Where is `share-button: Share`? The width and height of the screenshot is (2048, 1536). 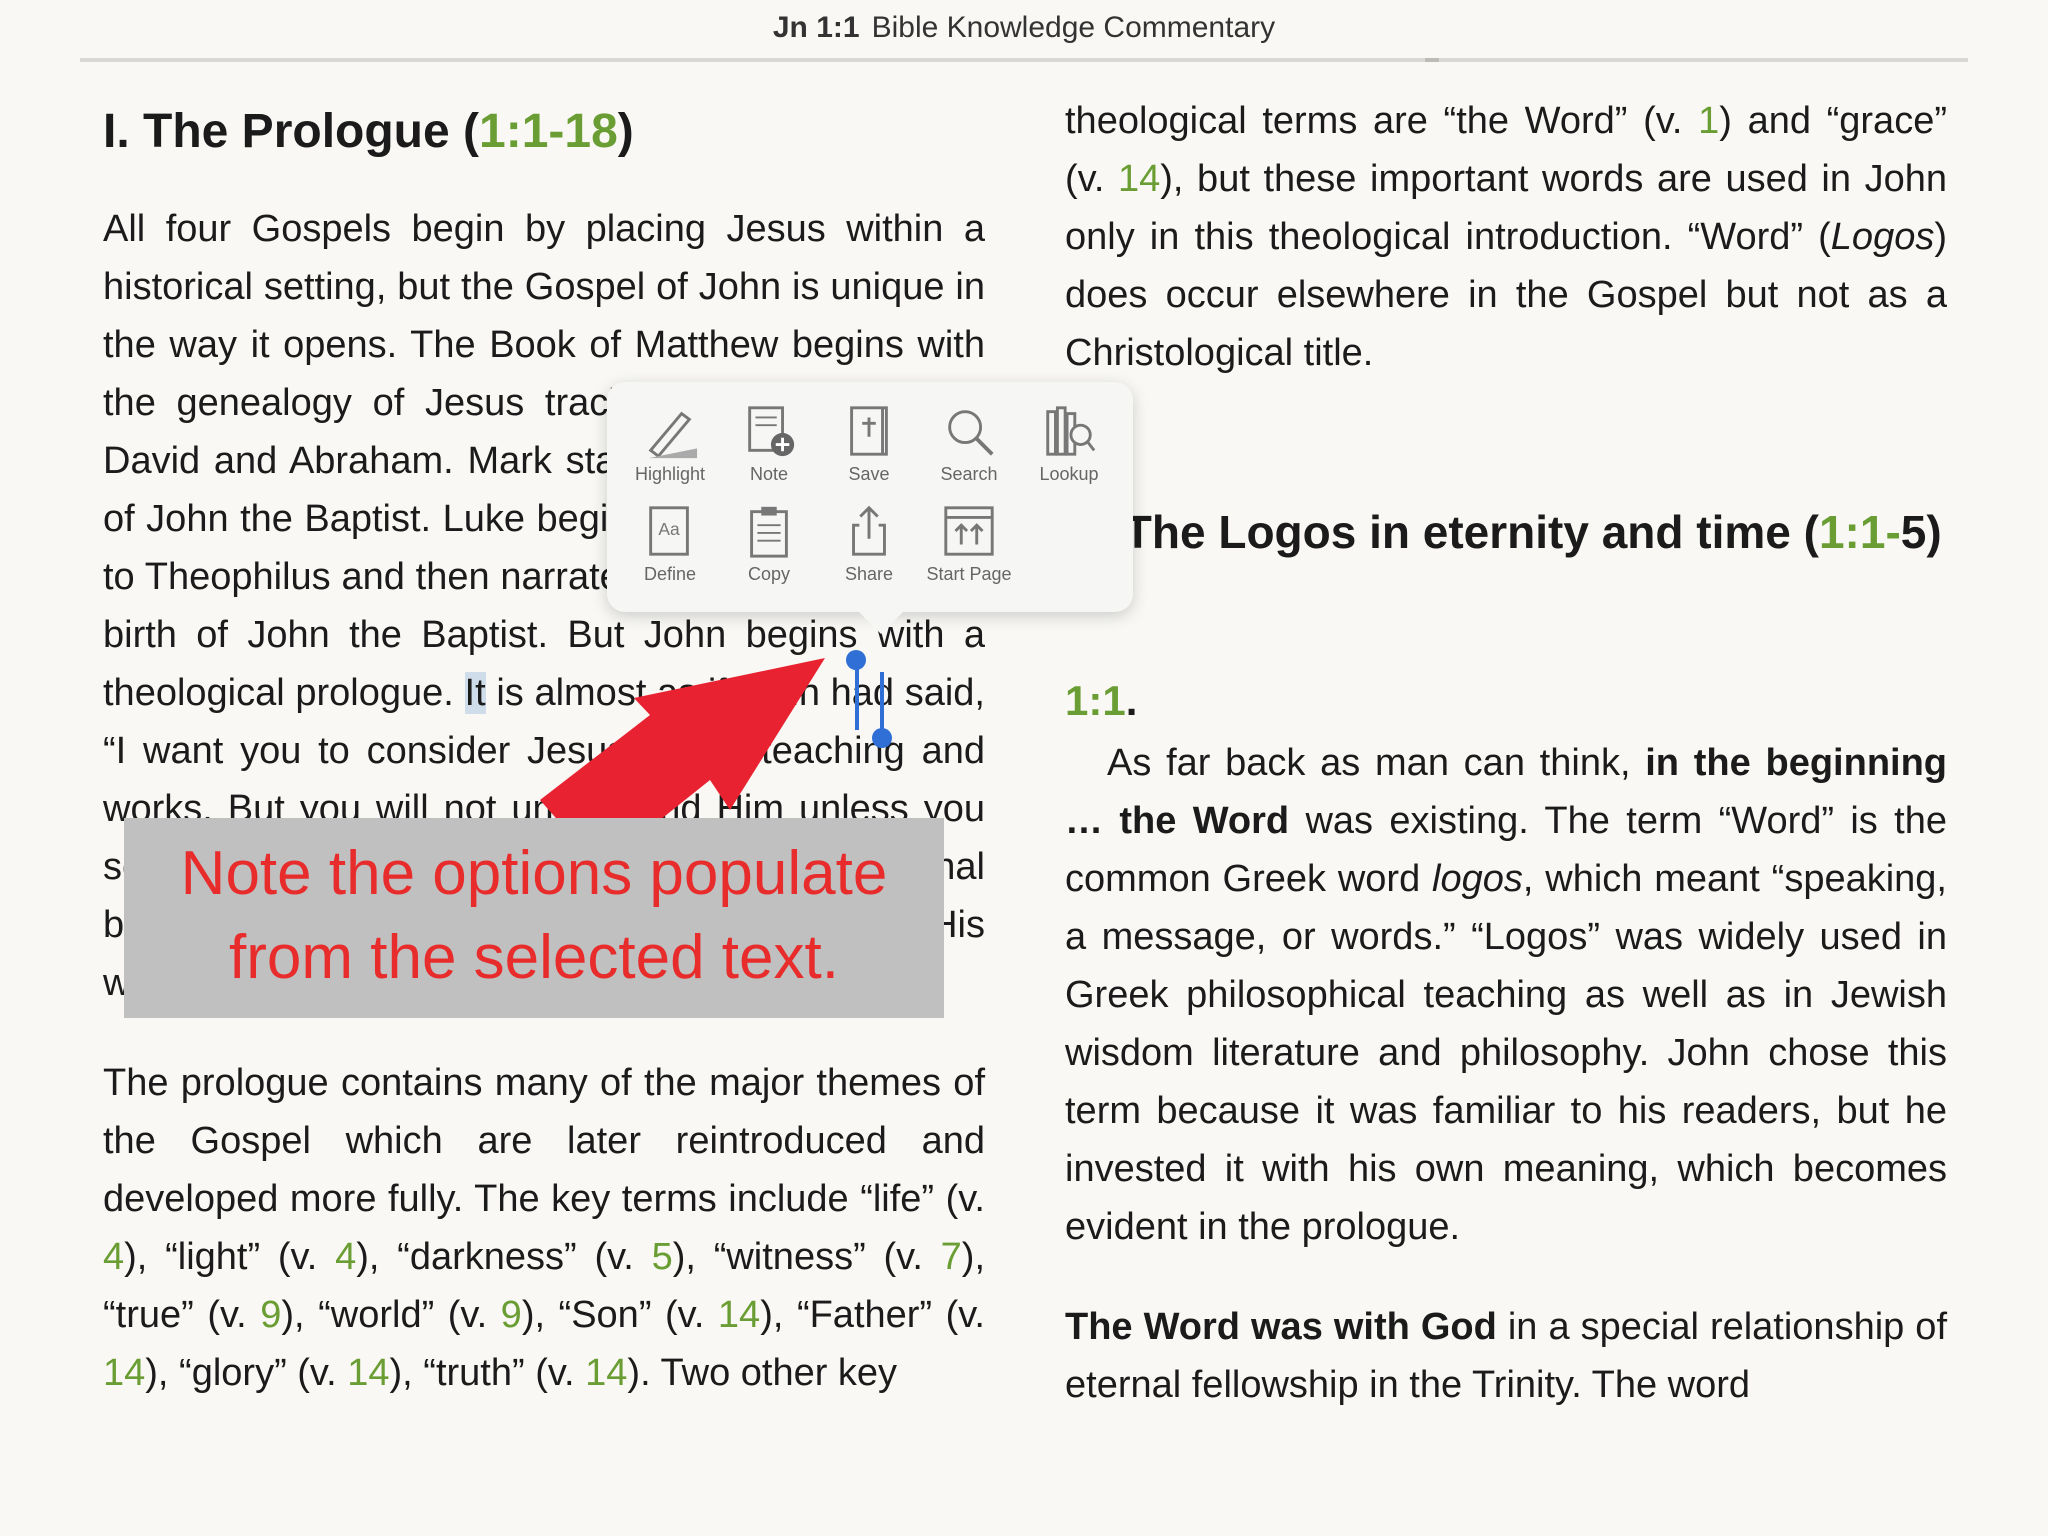
share-button: Share is located at coordinates (869, 543).